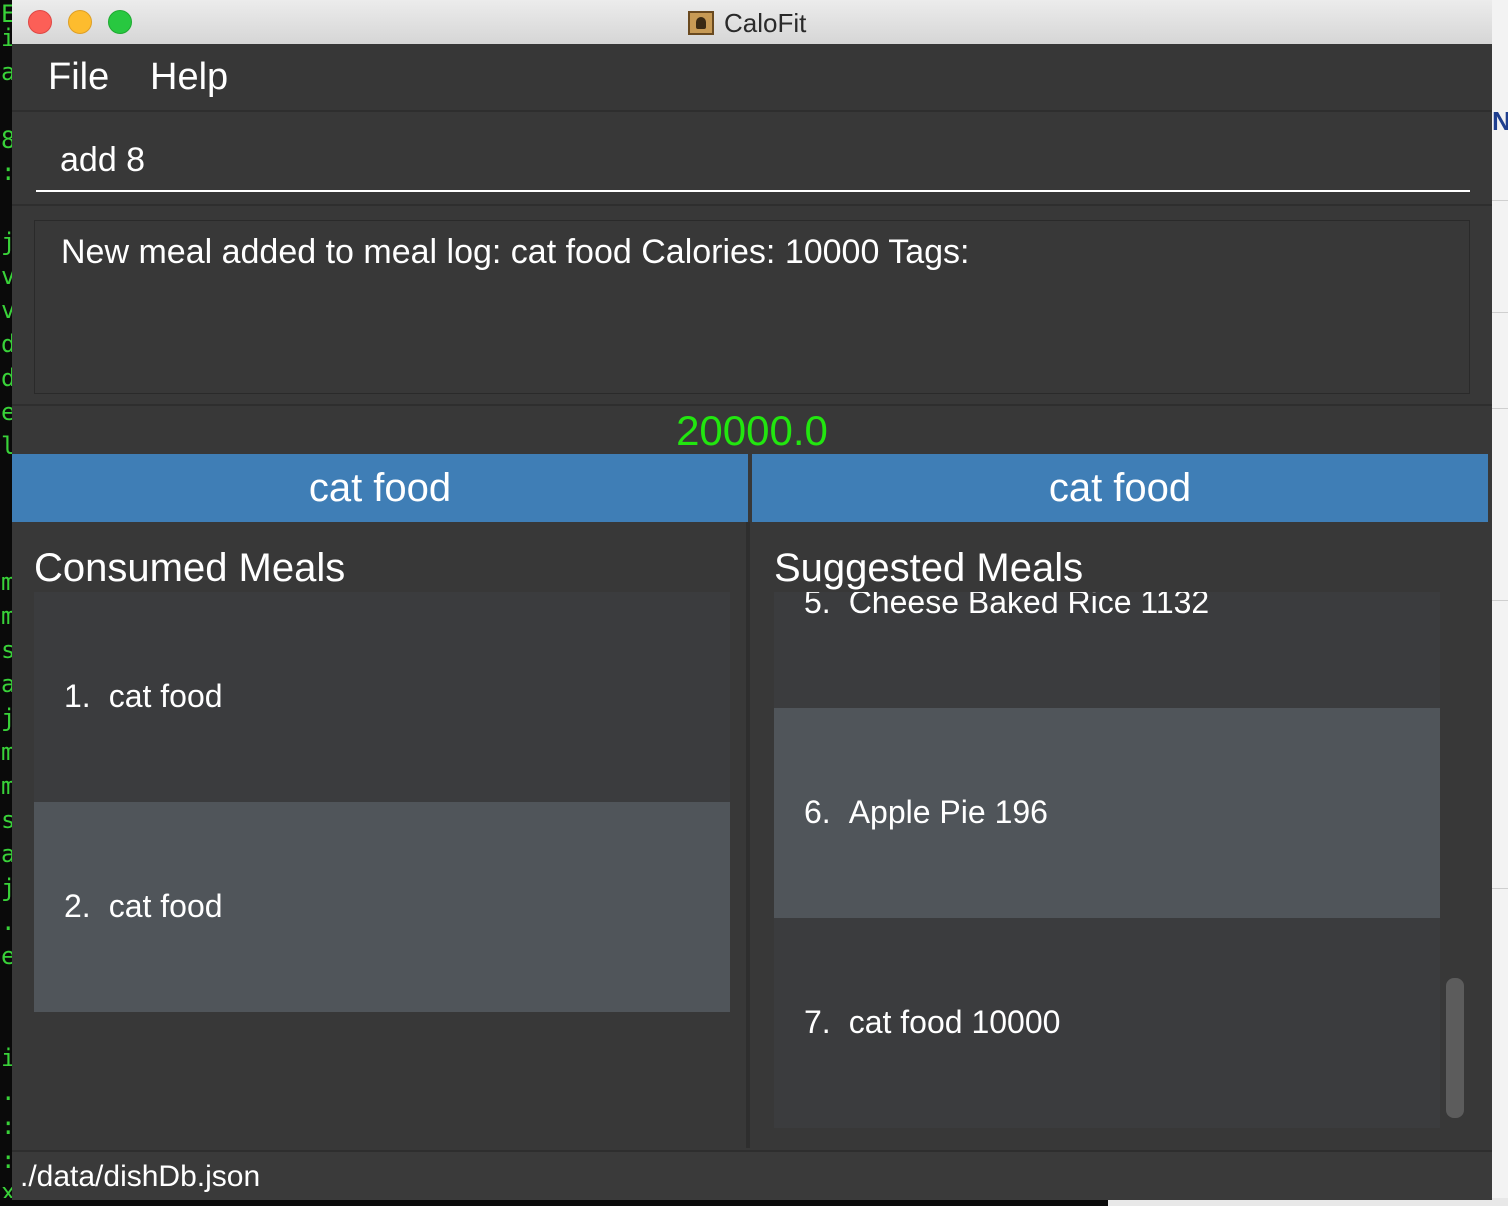 Image resolution: width=1508 pixels, height=1206 pixels. I want to click on command-box-container, so click(752, 159).